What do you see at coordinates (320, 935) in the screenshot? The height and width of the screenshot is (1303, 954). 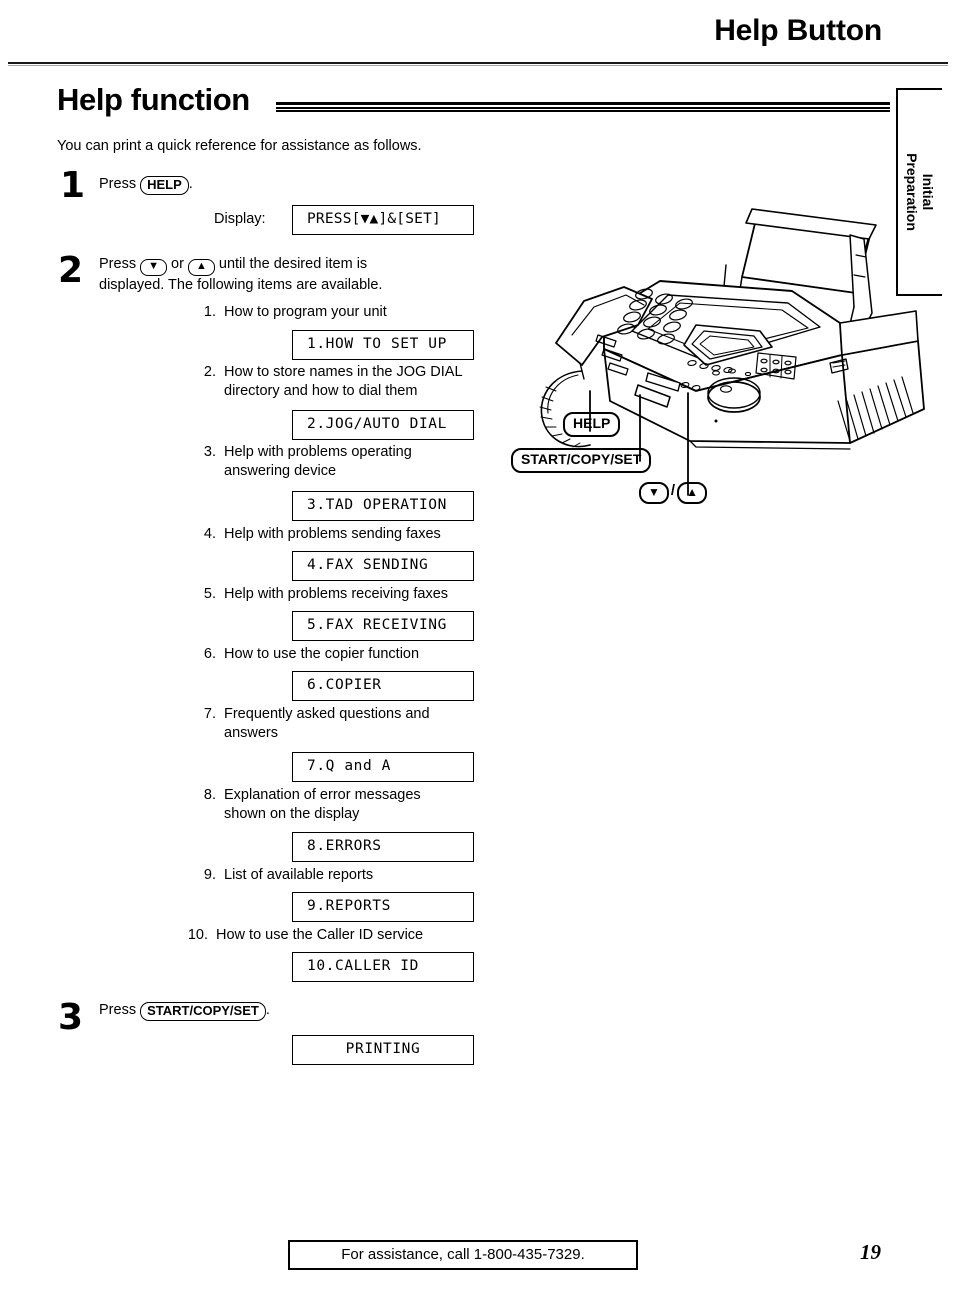 I see `help-item-10-desc: How to use the Caller ID service` at bounding box center [320, 935].